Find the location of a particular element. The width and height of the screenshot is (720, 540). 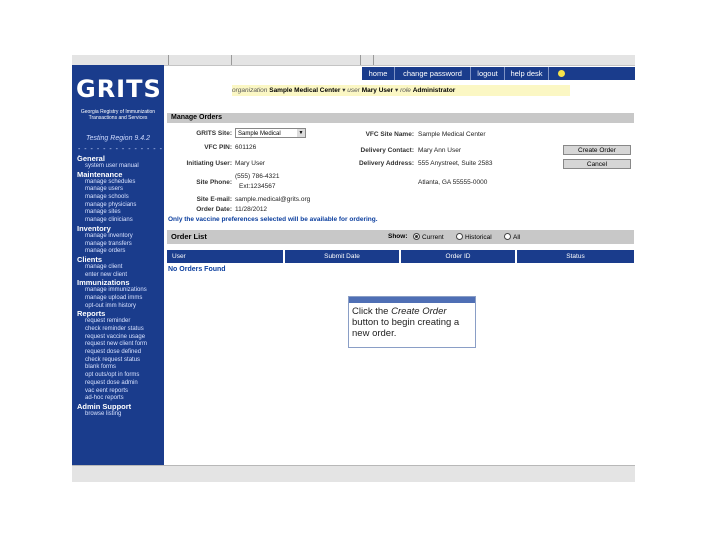

user-value: Mary User is located at coordinates (377, 90).